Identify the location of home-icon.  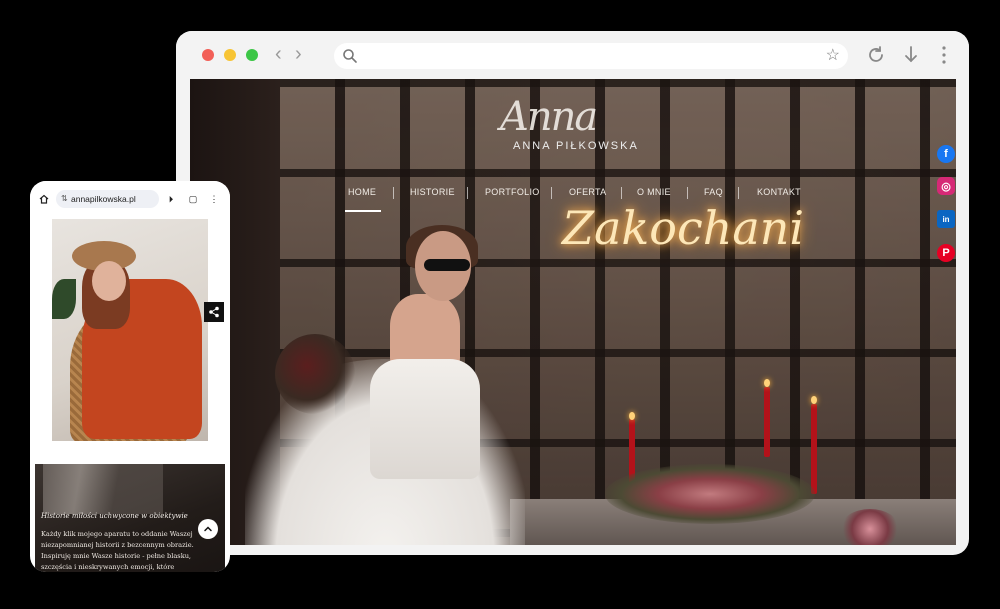
(44, 199).